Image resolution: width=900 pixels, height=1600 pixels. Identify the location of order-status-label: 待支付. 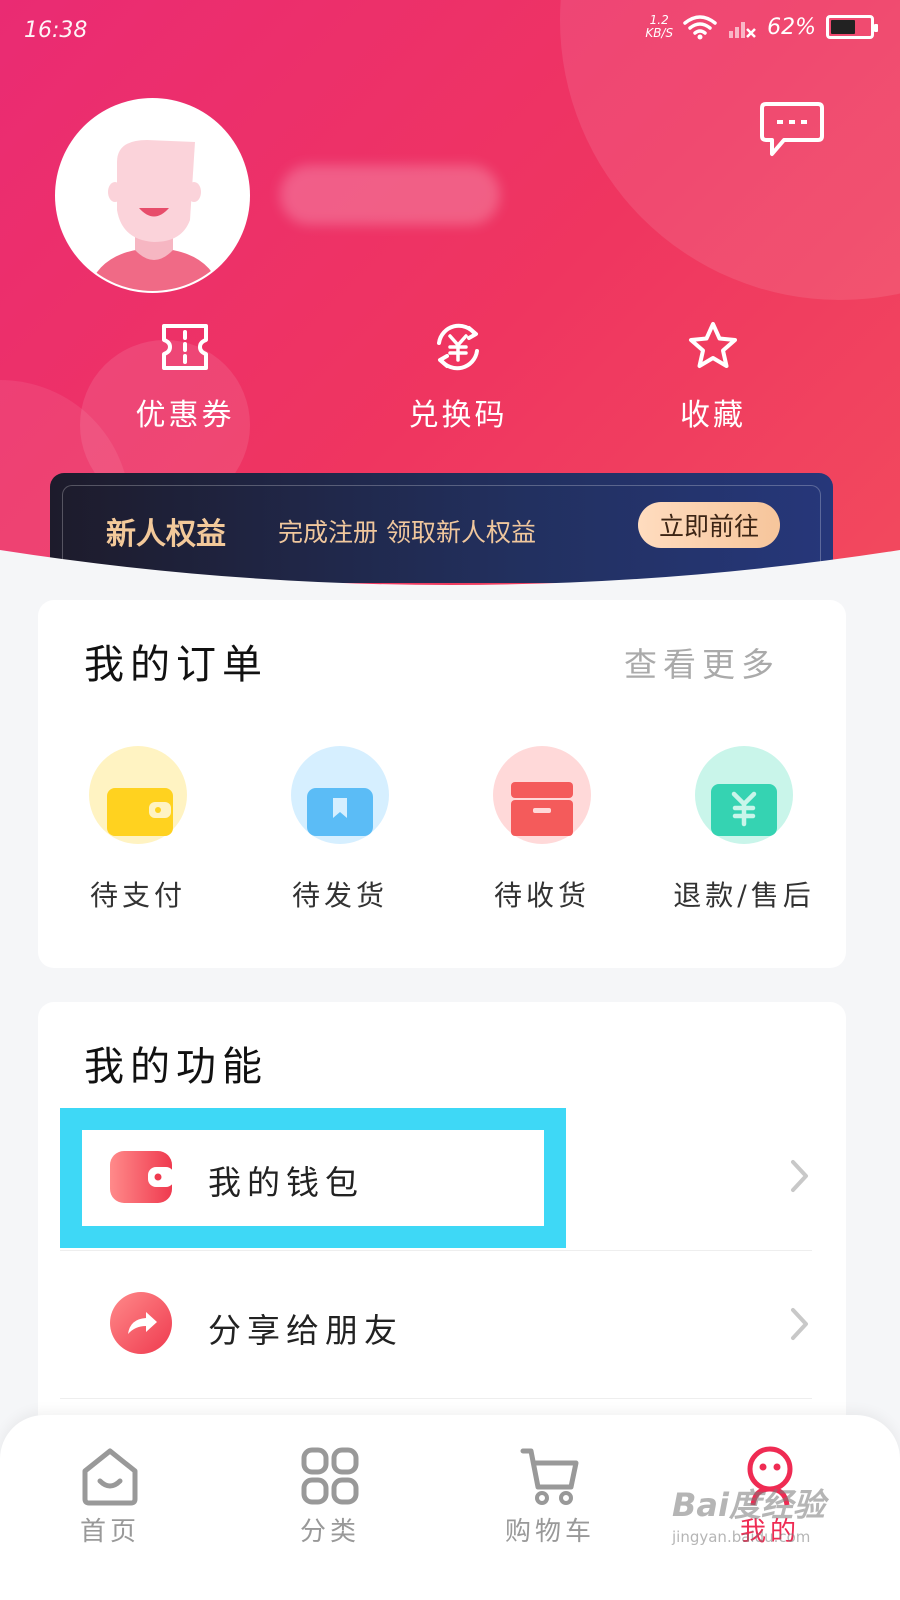
(137, 895).